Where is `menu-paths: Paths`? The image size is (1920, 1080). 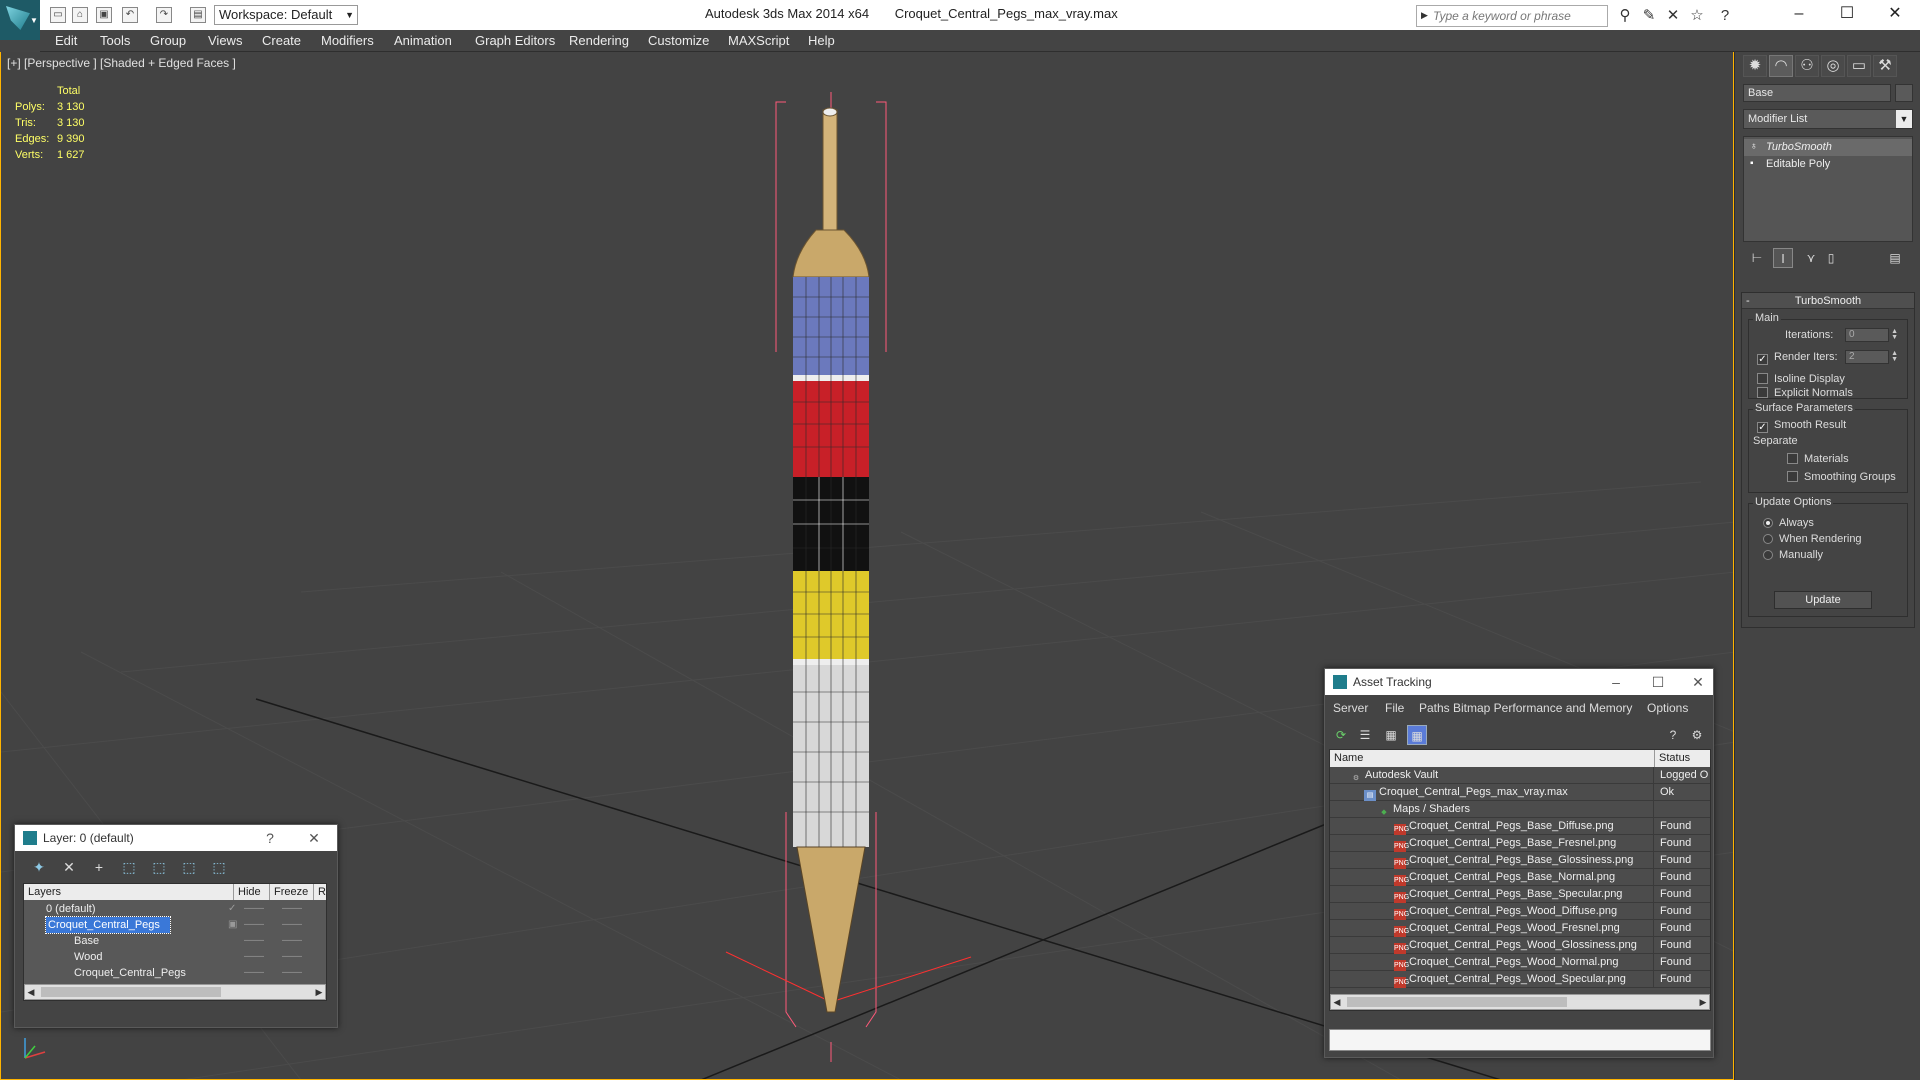 menu-paths: Paths is located at coordinates (1434, 708).